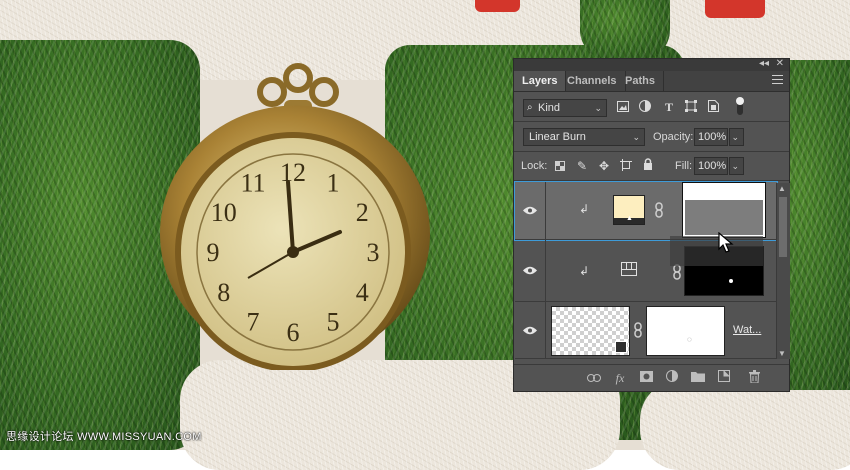 The height and width of the screenshot is (470, 850). What do you see at coordinates (673, 137) in the screenshot?
I see `opacity-label: Opacity:` at bounding box center [673, 137].